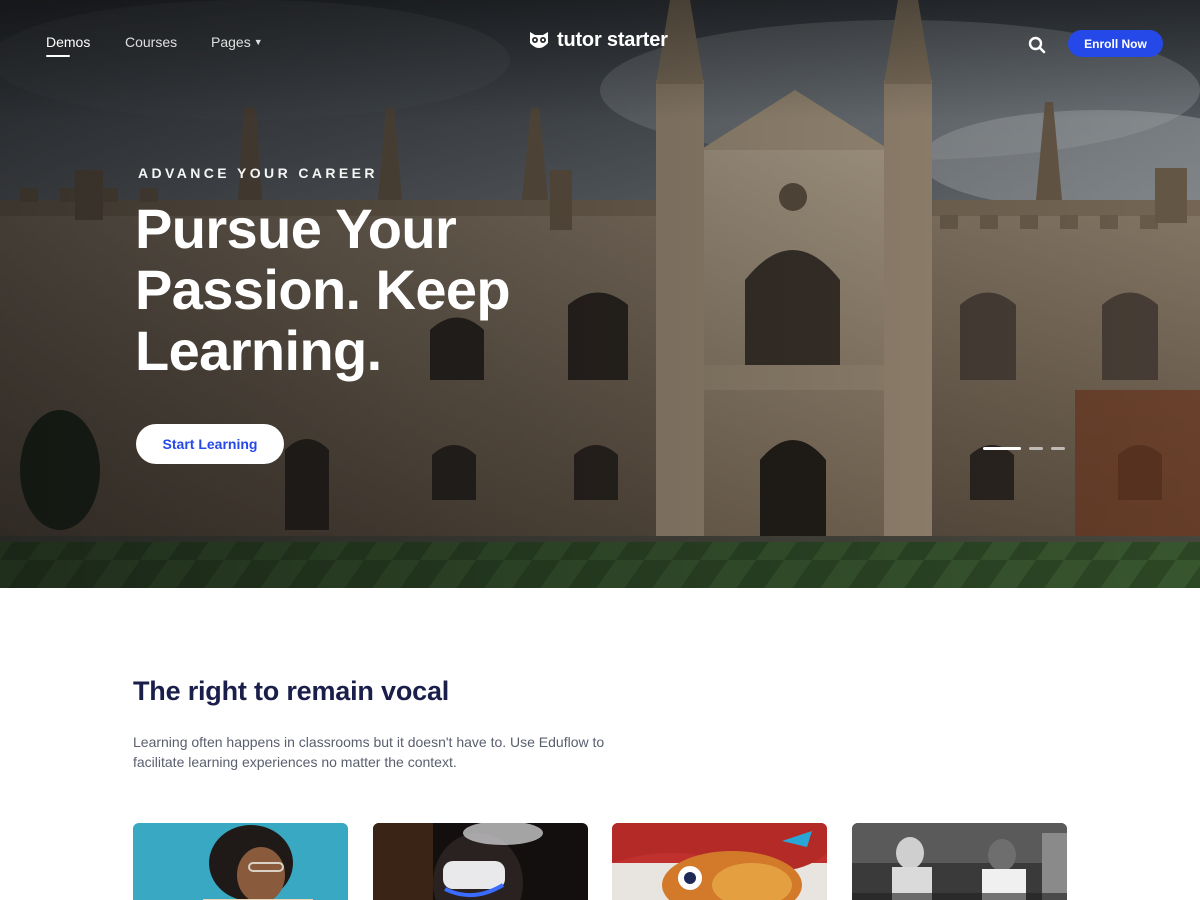 The width and height of the screenshot is (1200, 900). I want to click on hero-headline: Pursue Your Passion. Keep Learning., so click(375, 289).